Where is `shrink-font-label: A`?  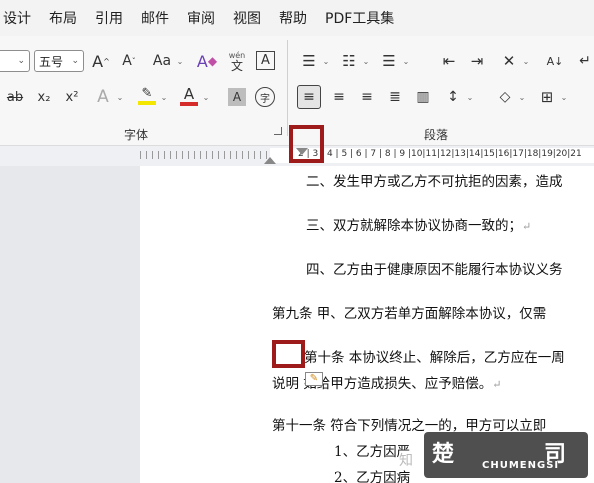
shrink-font-label: A is located at coordinates (127, 61).